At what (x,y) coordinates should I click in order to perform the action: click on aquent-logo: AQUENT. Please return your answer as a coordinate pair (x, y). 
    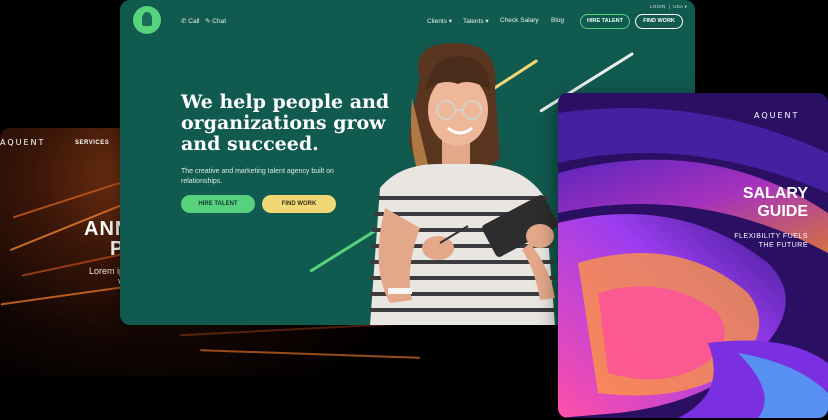
    Looking at the image, I should click on (23, 142).